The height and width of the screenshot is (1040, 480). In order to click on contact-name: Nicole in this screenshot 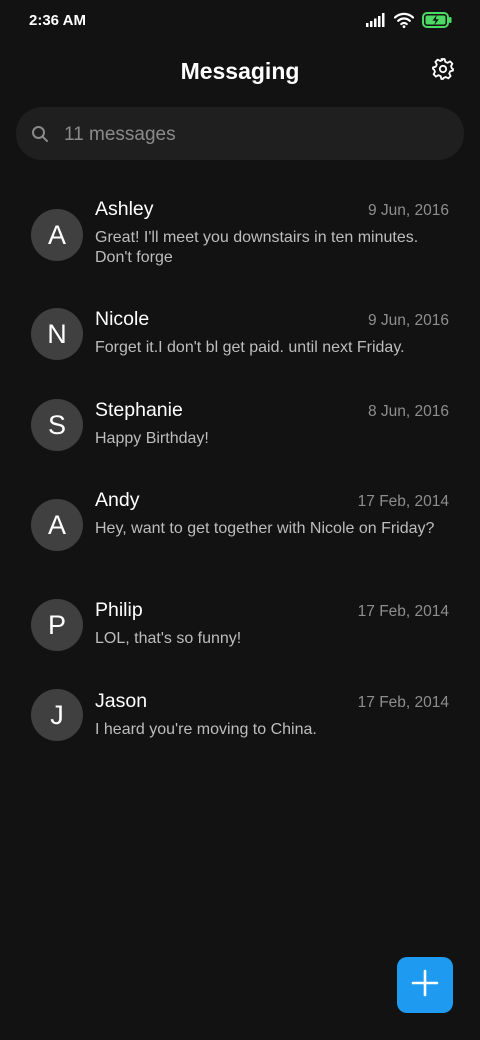, I will do `click(122, 319)`.